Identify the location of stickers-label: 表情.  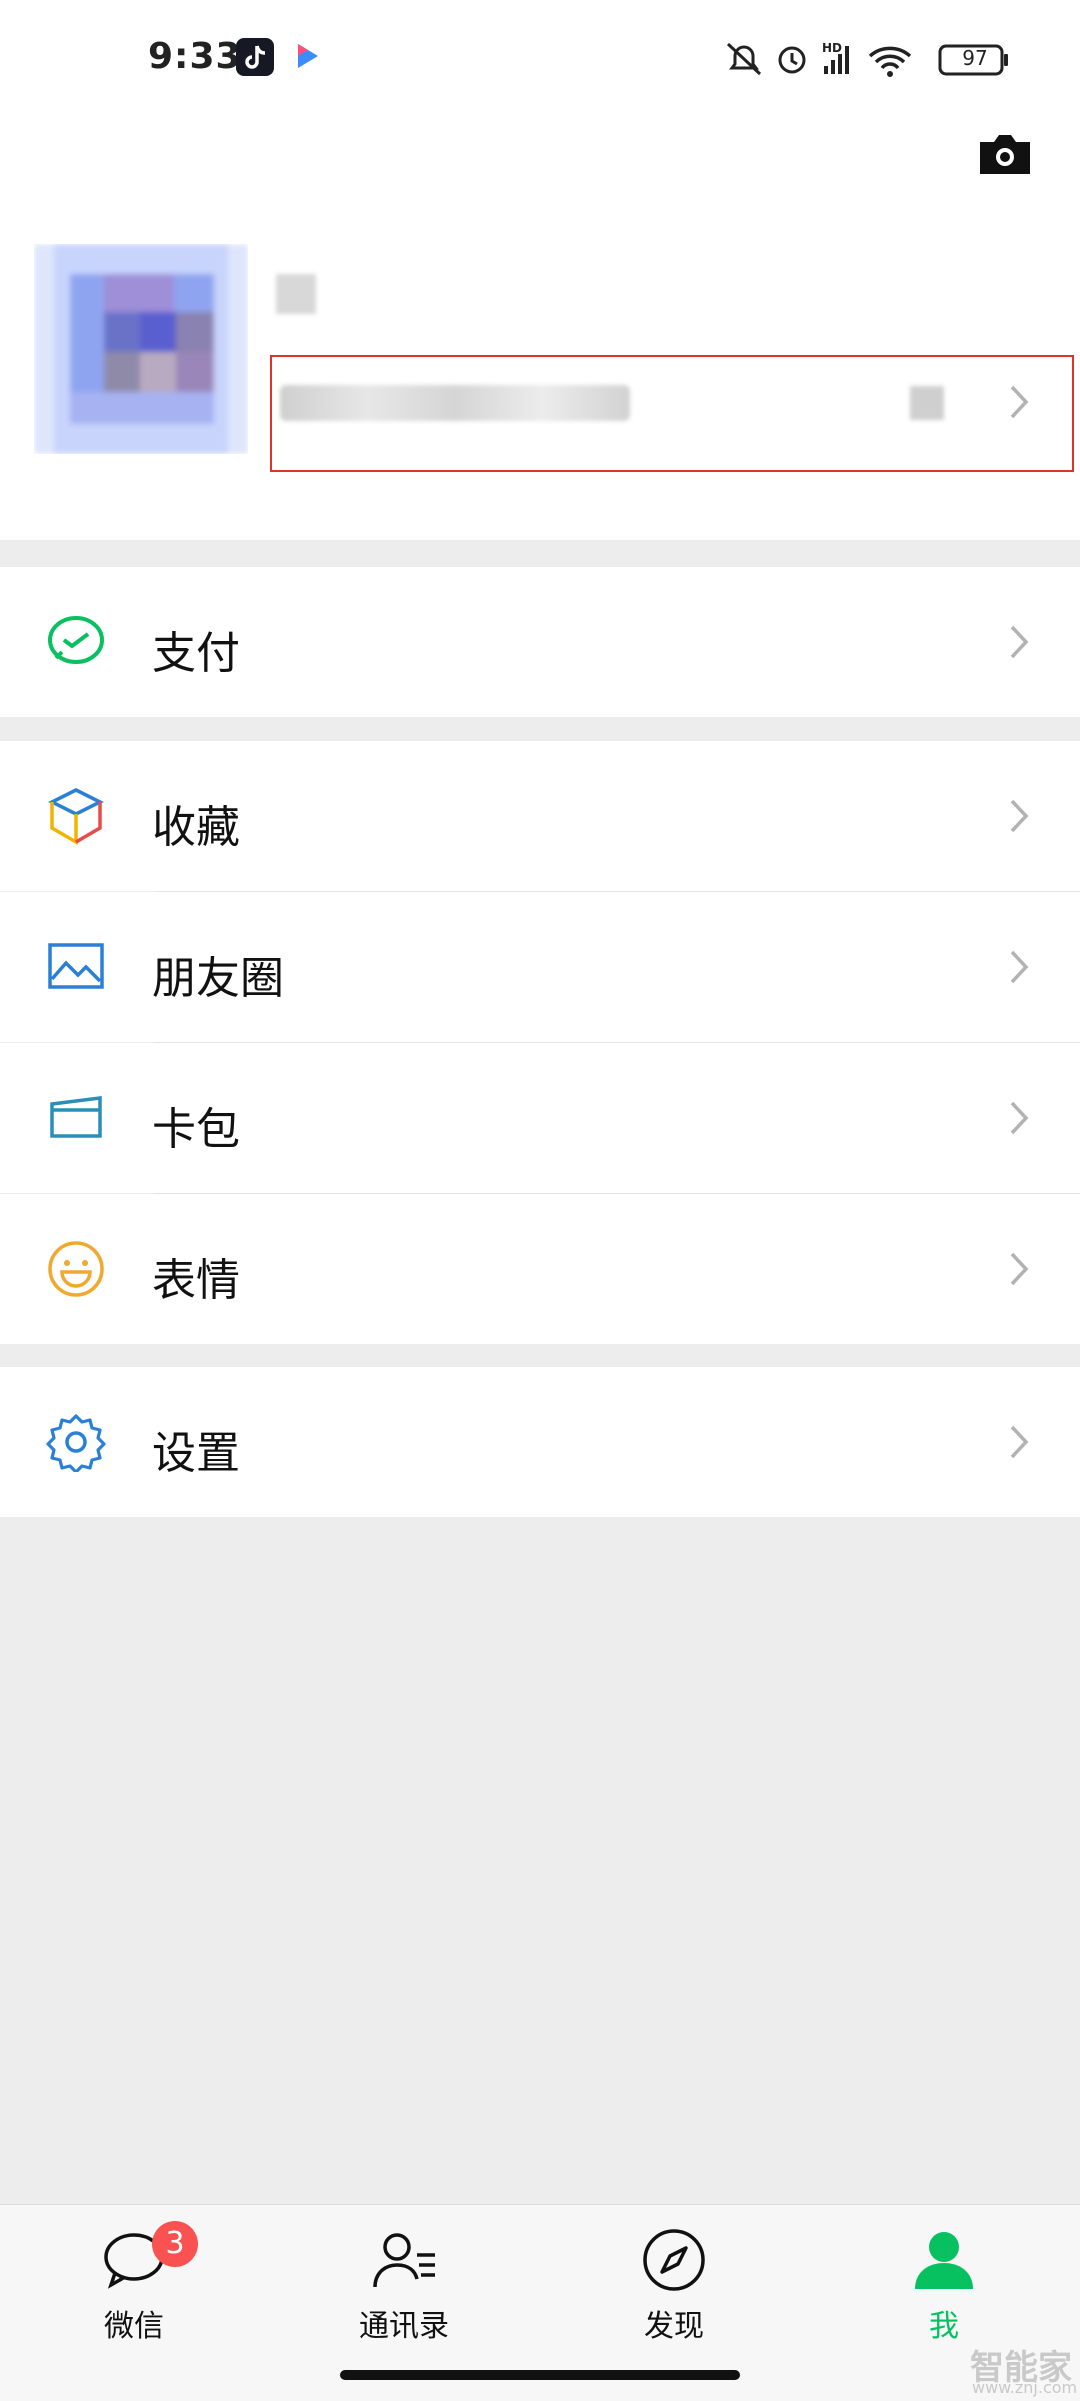
(196, 1280).